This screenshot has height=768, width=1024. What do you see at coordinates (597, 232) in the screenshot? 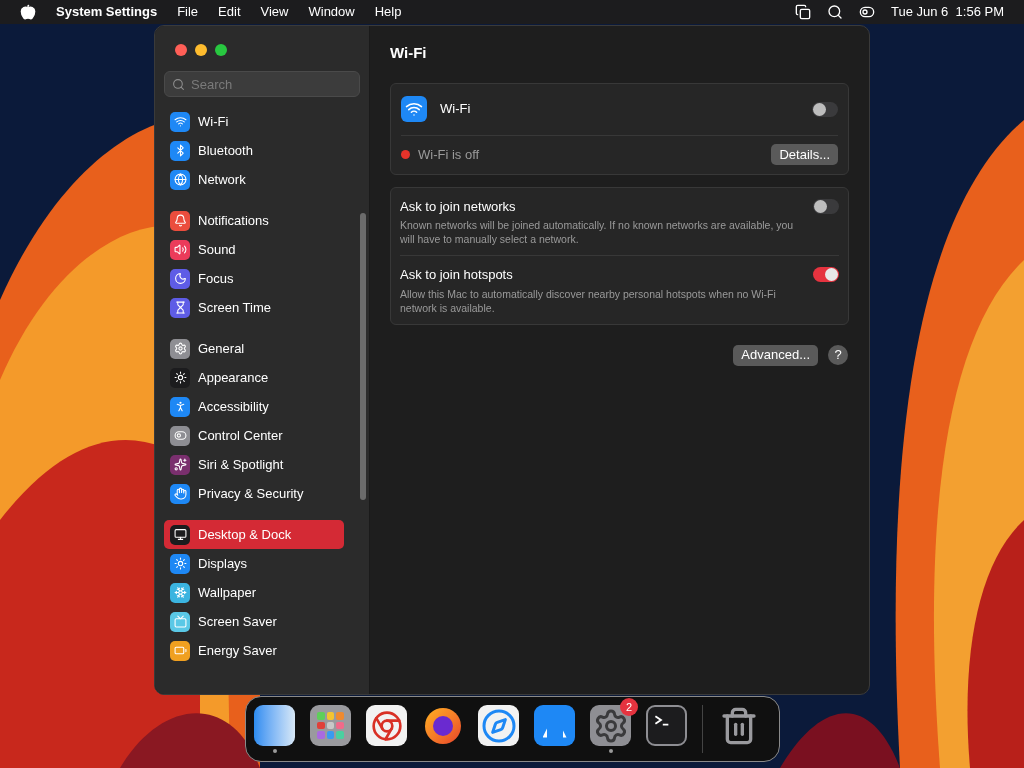
I see `option-description: Known networks will be joined automatically. If no known networks are available, you will have to manually select a network.` at bounding box center [597, 232].